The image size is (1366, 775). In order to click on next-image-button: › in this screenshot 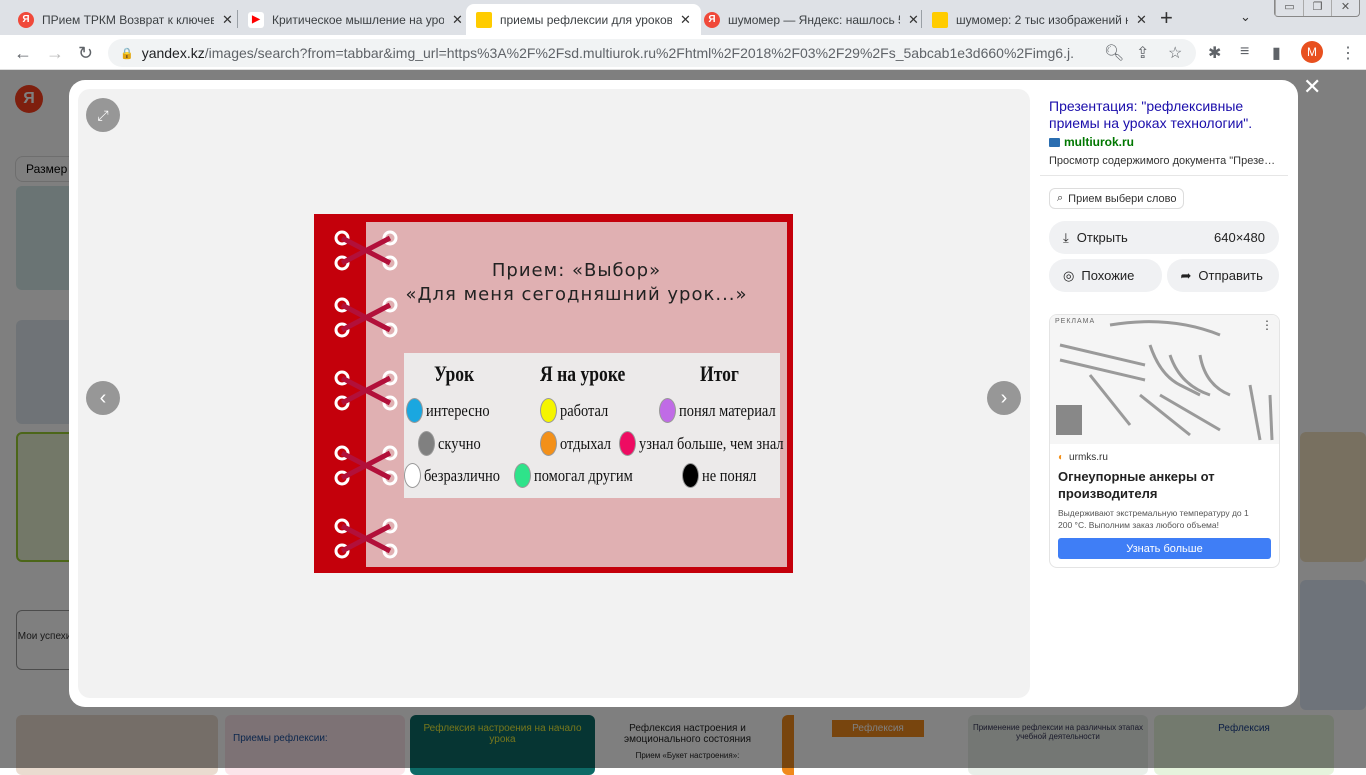, I will do `click(1004, 398)`.